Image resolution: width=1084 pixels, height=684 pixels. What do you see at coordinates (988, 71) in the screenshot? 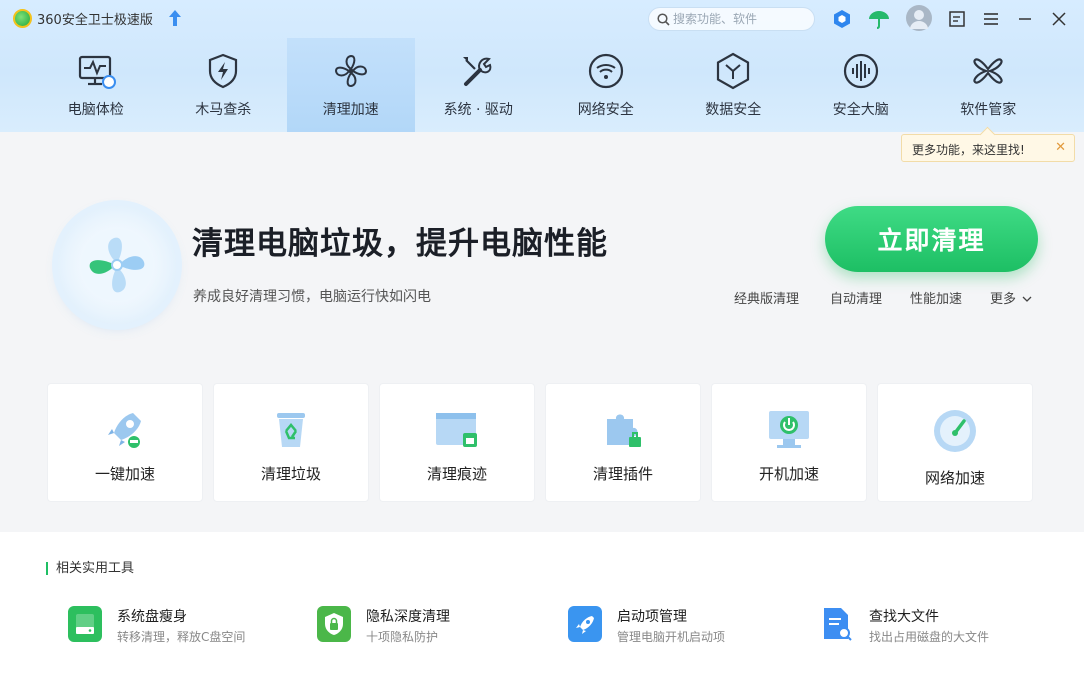
I see `clover-icon` at bounding box center [988, 71].